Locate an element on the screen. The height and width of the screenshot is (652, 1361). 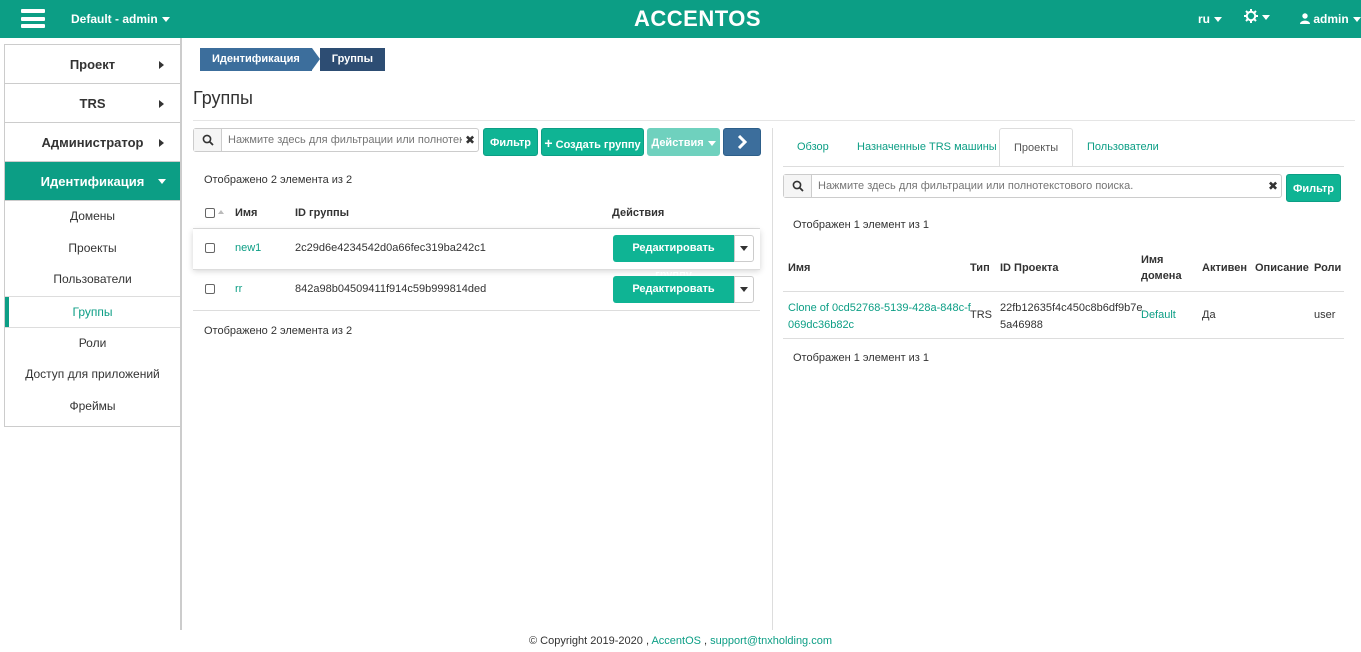
create-group-button: + Создать группу is located at coordinates (592, 142).